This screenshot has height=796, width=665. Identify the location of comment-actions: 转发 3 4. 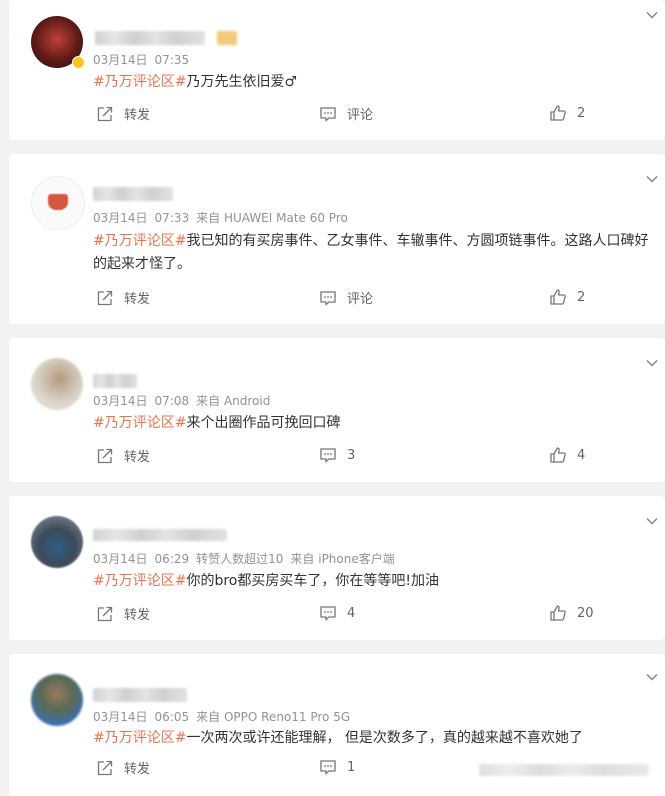
(337, 457).